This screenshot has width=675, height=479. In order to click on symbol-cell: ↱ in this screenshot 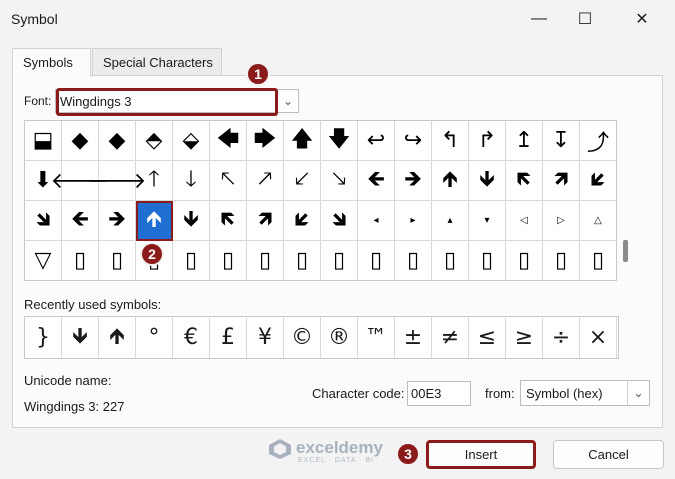, I will do `click(487, 141)`.